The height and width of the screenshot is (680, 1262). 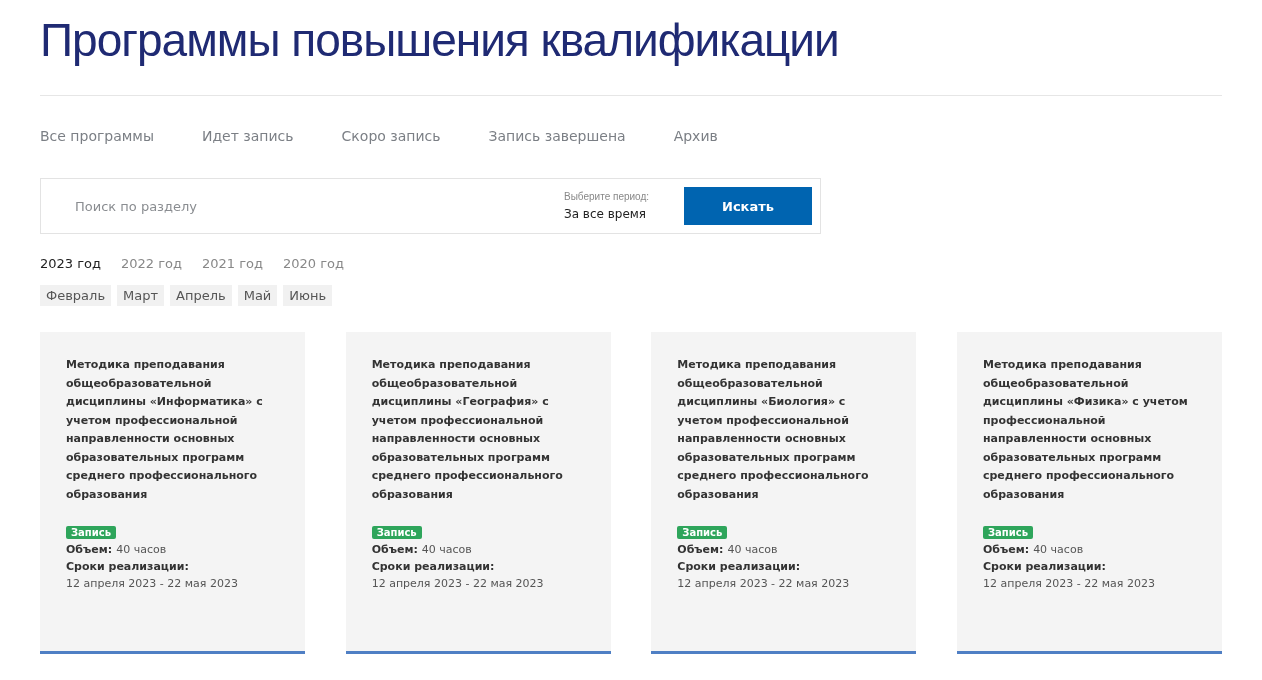 I want to click on month-chip: Май, so click(x=257, y=295).